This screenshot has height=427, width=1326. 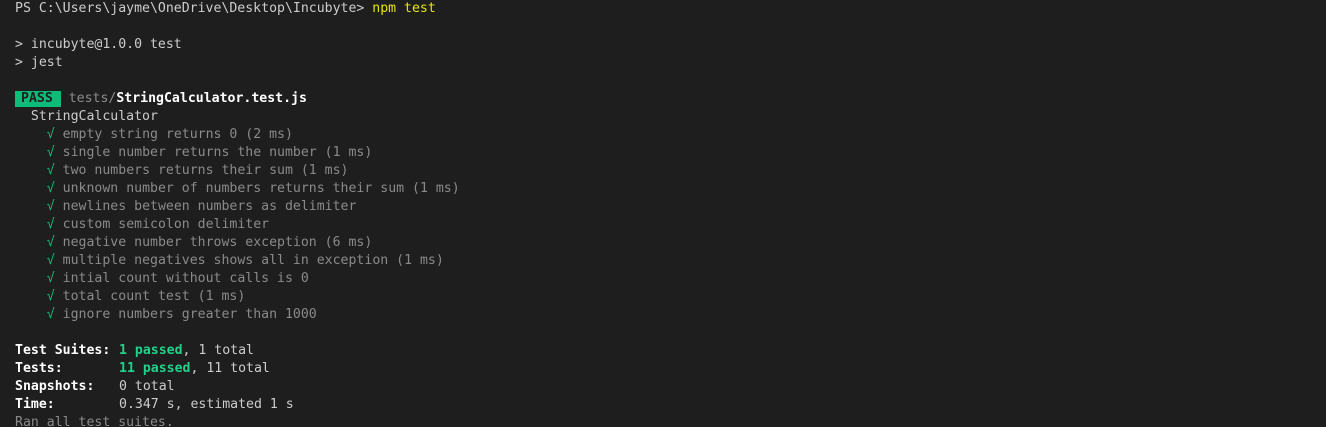 I want to click on test-result-row: √ custom semicolon delimiter, so click(x=670, y=225).